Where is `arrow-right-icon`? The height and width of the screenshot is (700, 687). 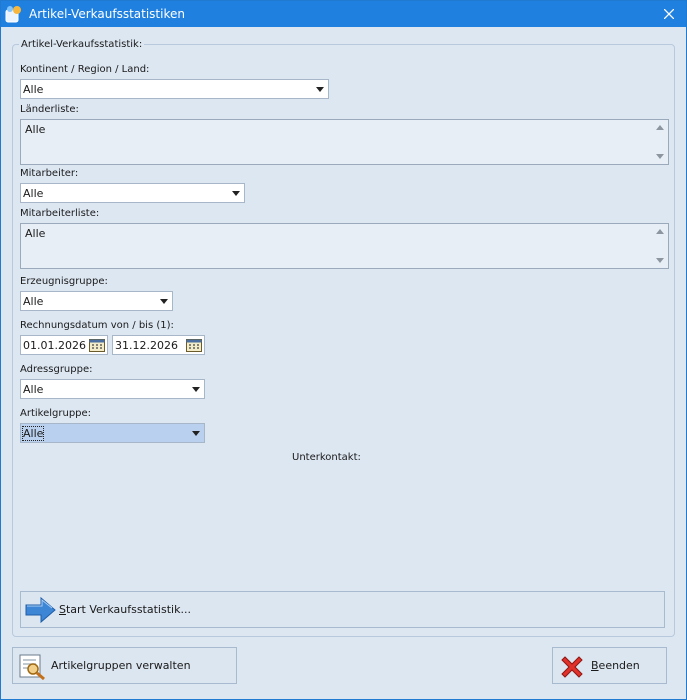 arrow-right-icon is located at coordinates (40, 610).